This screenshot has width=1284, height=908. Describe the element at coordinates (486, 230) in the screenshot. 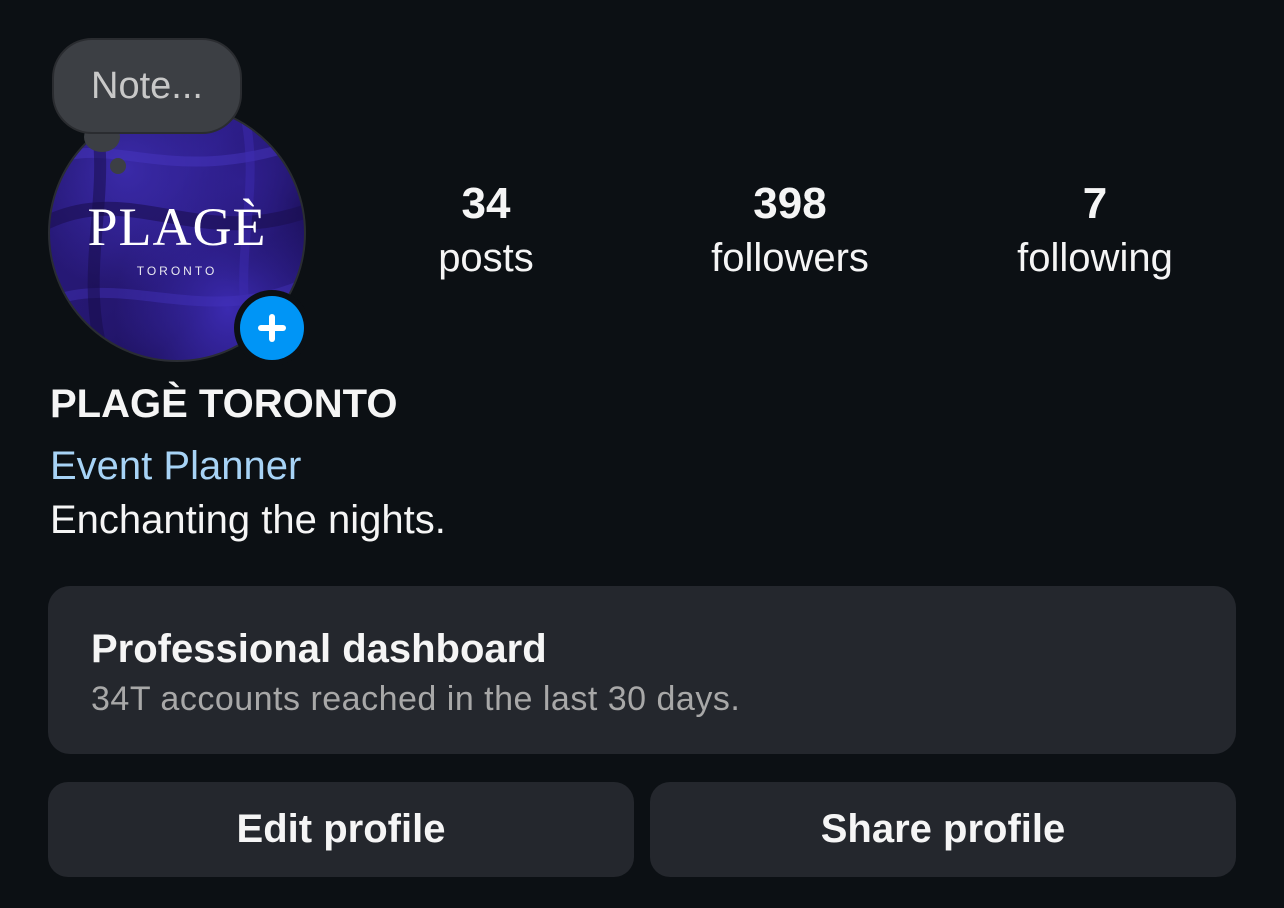

I see `stat-posts: 34 posts` at that location.